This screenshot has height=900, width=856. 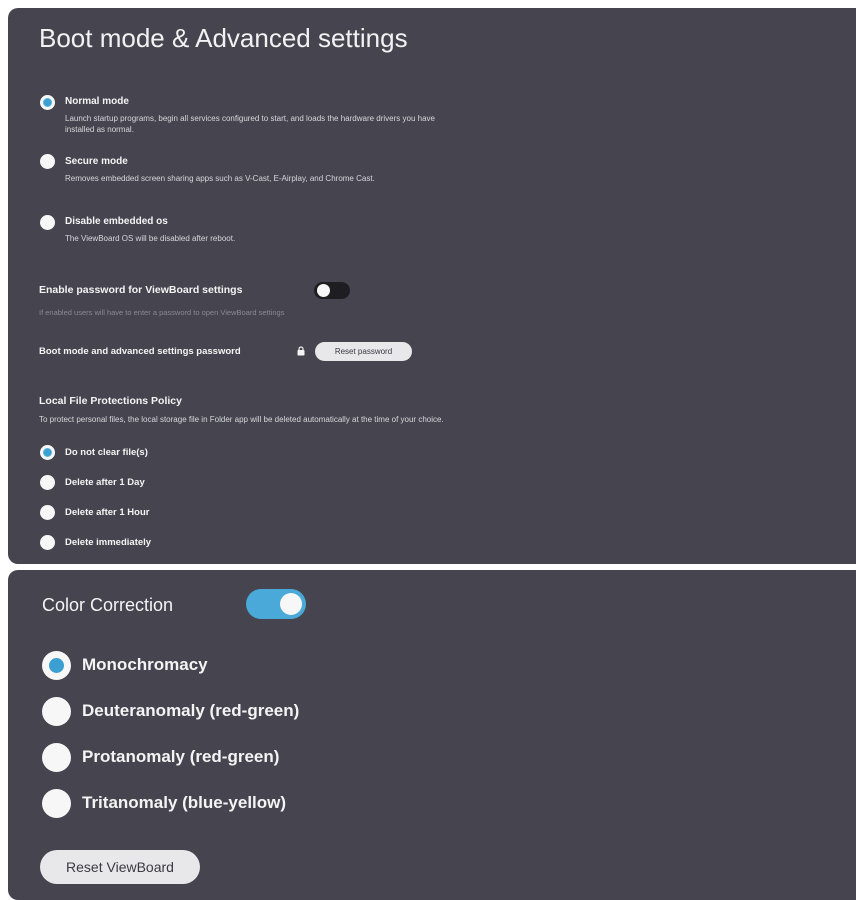 What do you see at coordinates (184, 802) in the screenshot?
I see `tritanomaly-label: Tritanomaly (blue-yellow)` at bounding box center [184, 802].